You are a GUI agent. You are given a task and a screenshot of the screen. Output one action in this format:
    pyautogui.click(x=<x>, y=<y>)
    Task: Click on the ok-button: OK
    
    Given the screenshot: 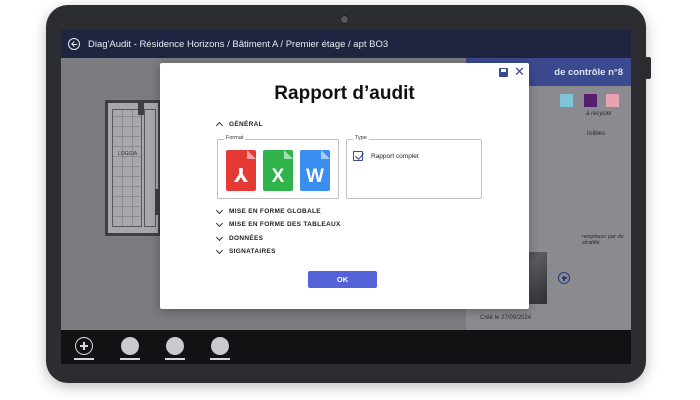 What is the action you would take?
    pyautogui.click(x=342, y=279)
    